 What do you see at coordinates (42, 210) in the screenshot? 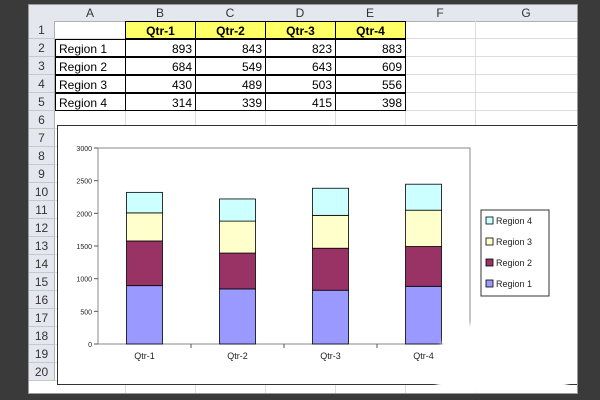
I see `row-header-11: 11` at bounding box center [42, 210].